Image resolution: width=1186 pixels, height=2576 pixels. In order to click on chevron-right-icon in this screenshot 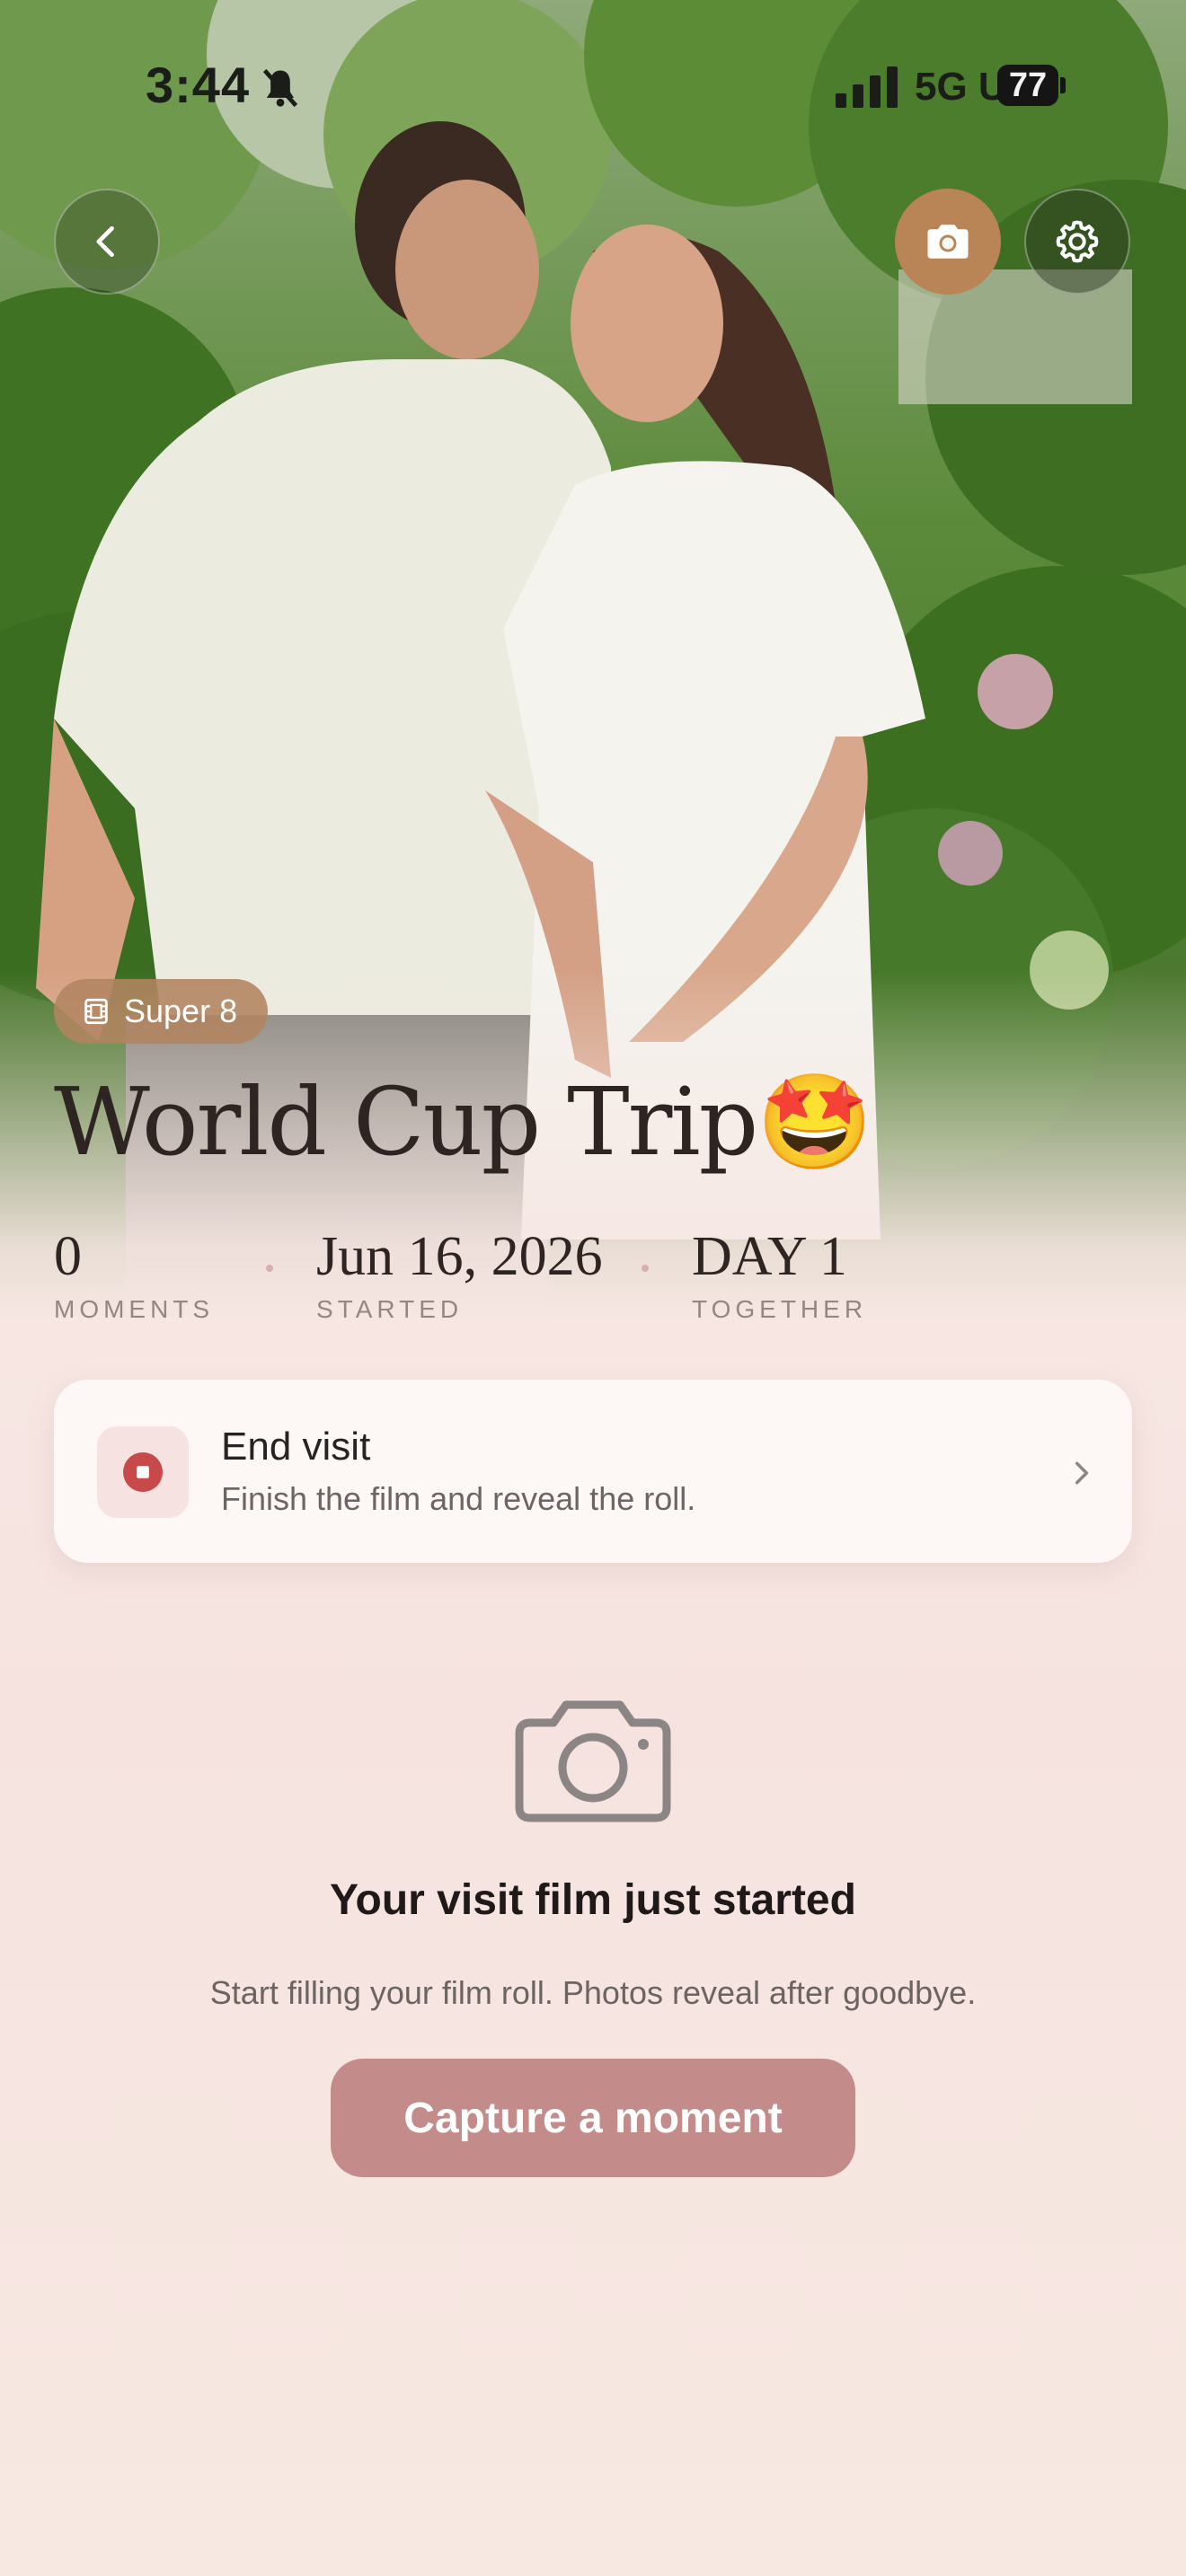, I will do `click(1082, 1473)`.